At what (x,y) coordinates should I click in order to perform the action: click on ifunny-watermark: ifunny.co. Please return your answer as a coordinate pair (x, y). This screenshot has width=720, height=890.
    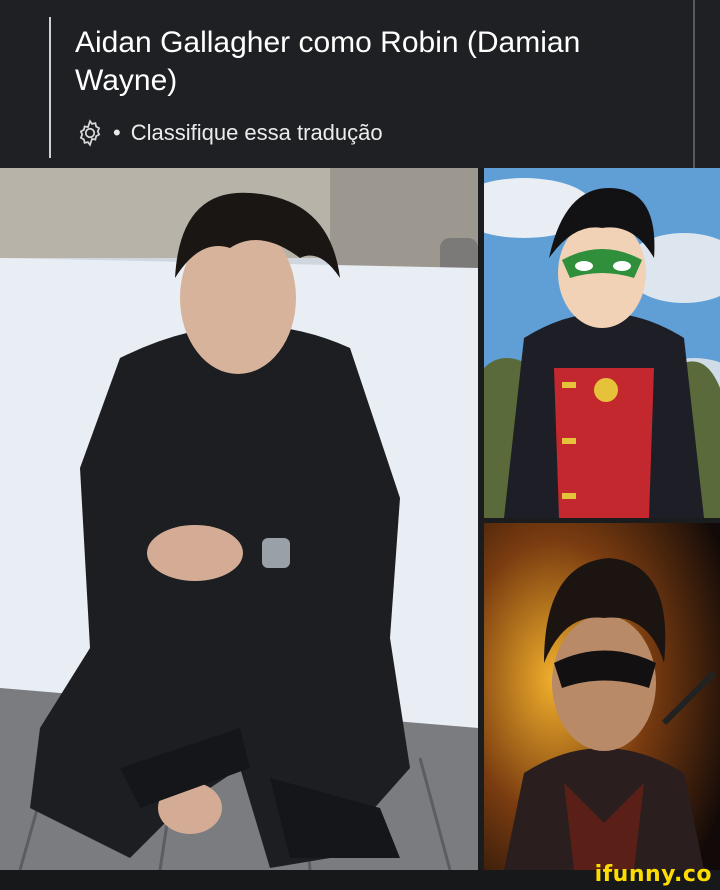
    Looking at the image, I should click on (653, 874).